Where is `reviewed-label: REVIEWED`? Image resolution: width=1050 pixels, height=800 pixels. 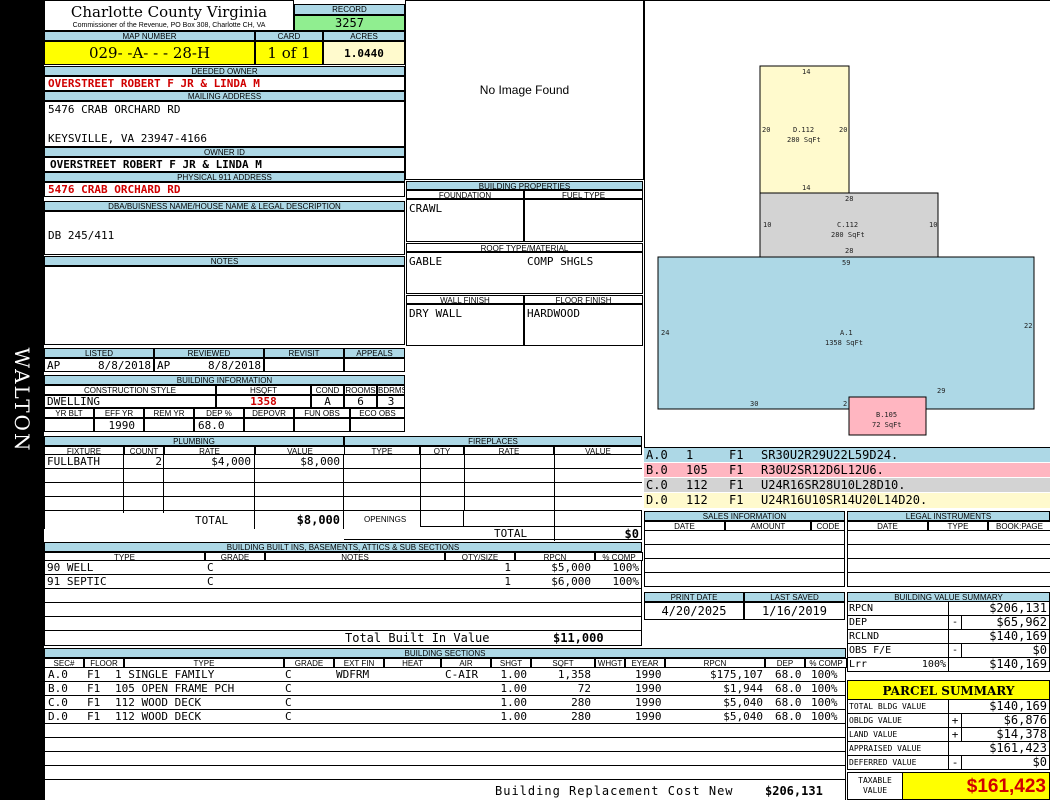
reviewed-label: REVIEWED is located at coordinates (209, 353).